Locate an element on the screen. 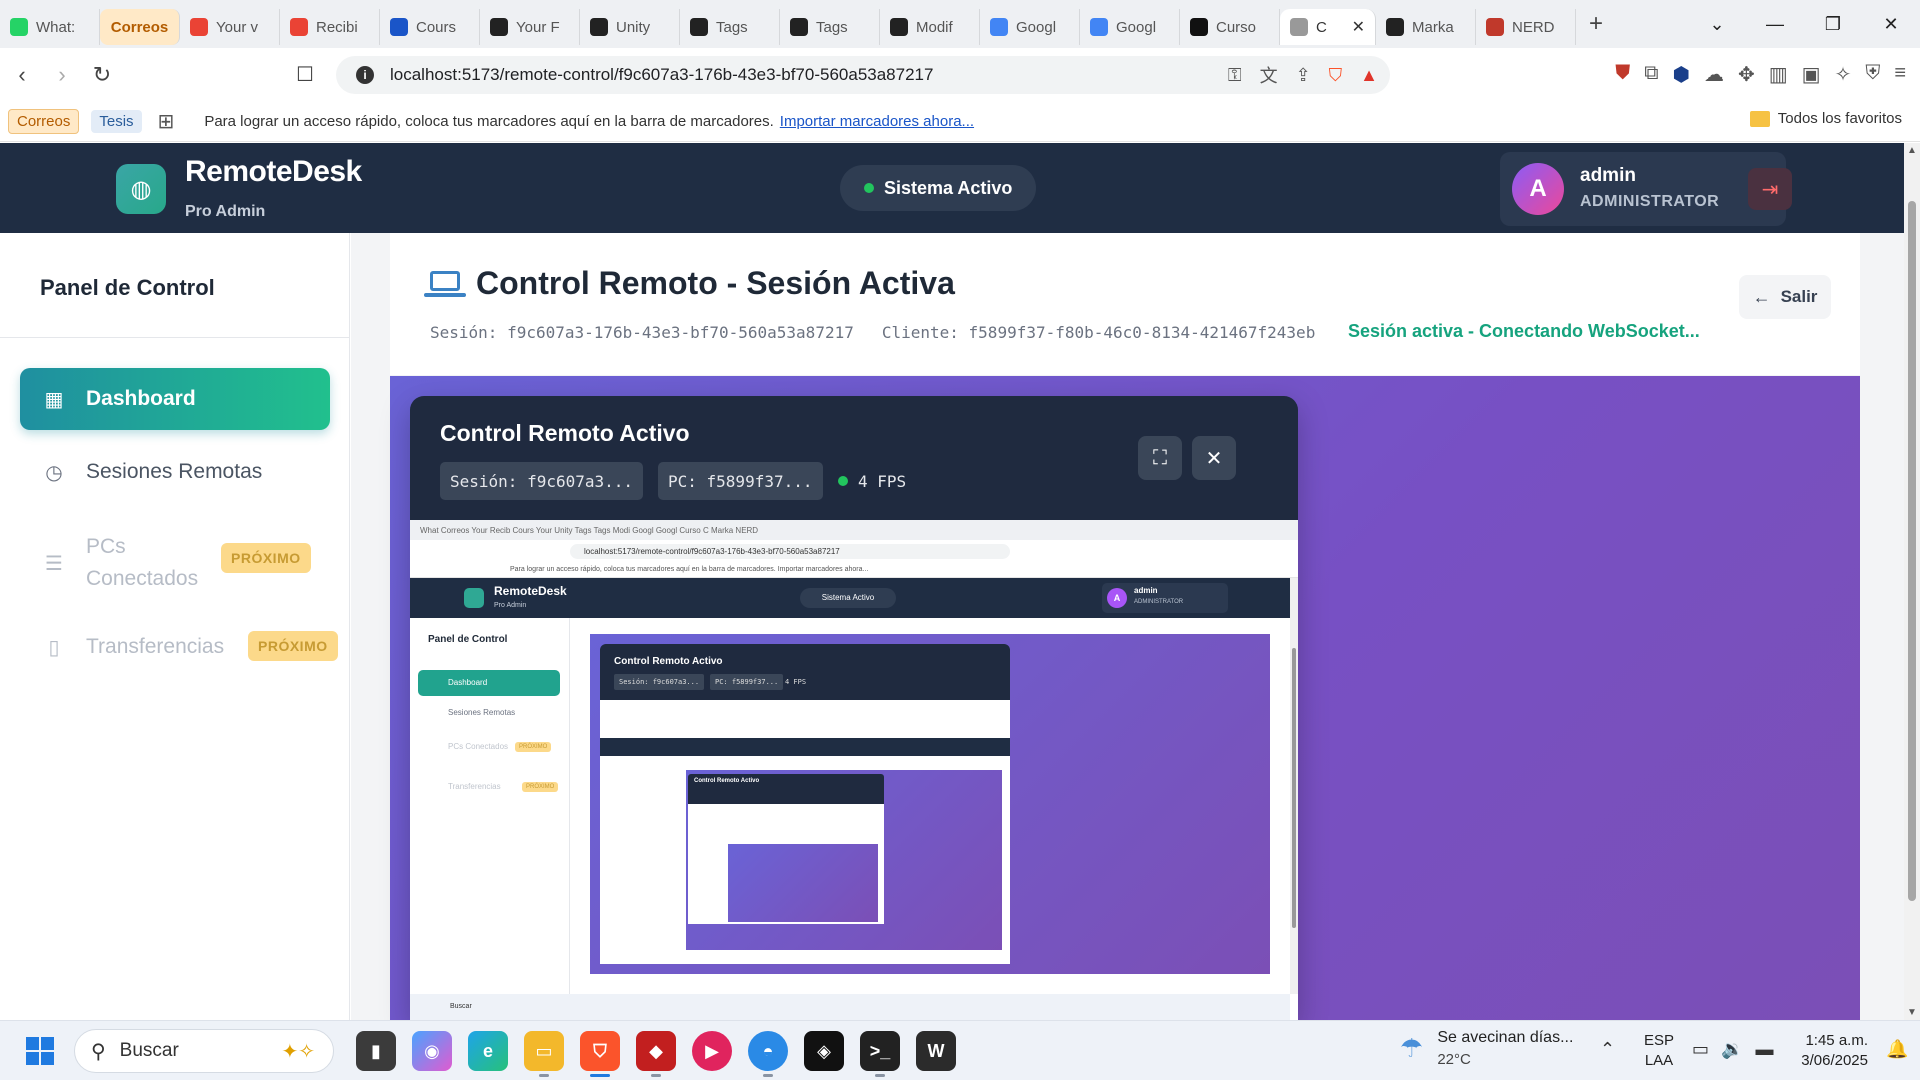 The height and width of the screenshot is (1080, 1920). gaming-app-icon: ◆ is located at coordinates (656, 1054).